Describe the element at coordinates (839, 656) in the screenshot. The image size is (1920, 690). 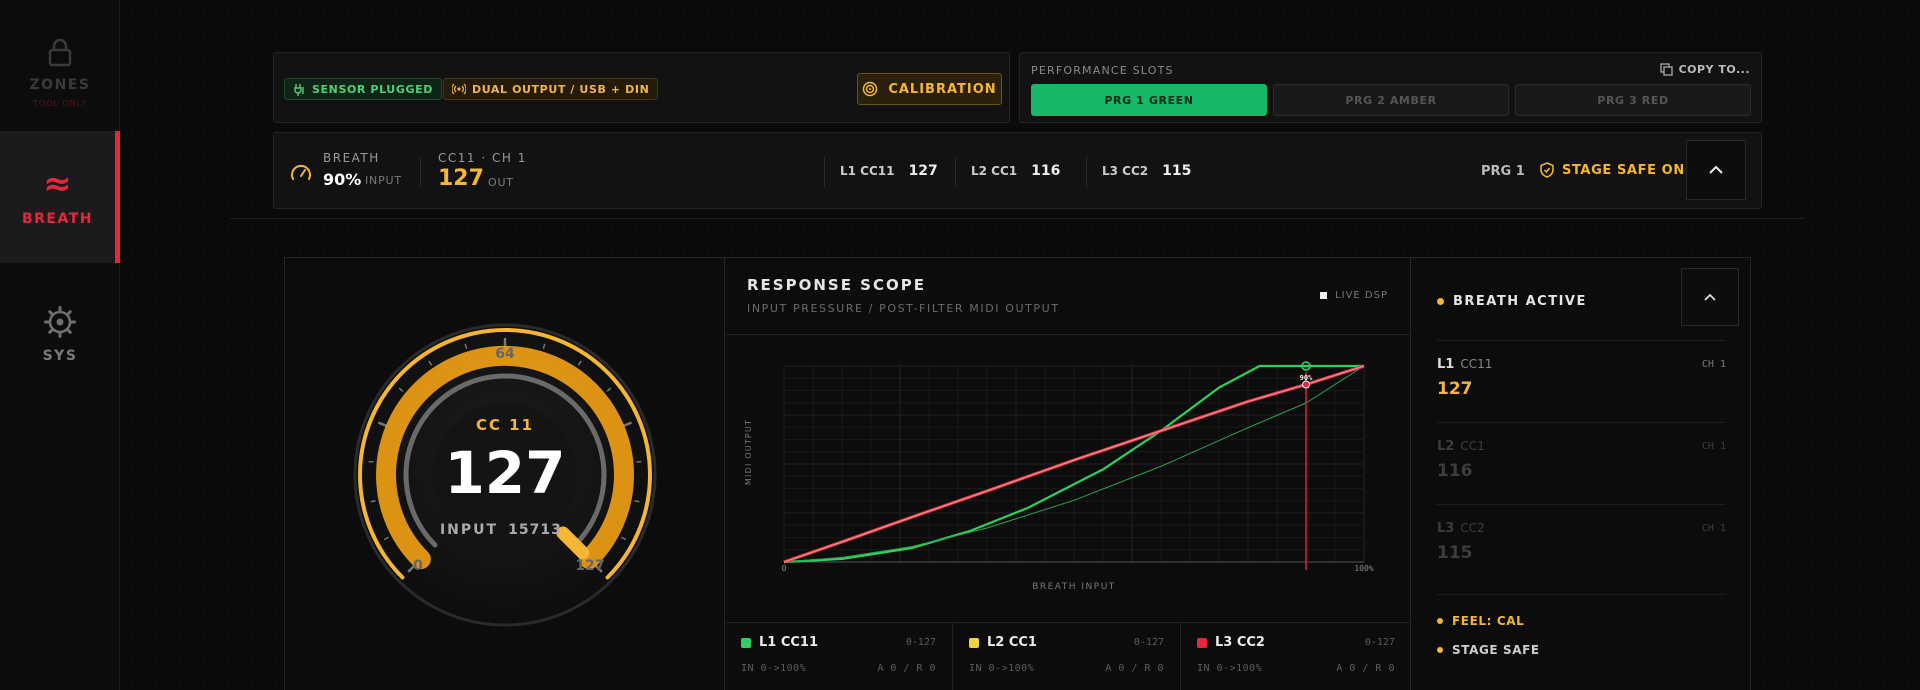
I see `lane-card-l1: L1 CC11 0-127 IN 0->100% A 0 / R 0` at that location.